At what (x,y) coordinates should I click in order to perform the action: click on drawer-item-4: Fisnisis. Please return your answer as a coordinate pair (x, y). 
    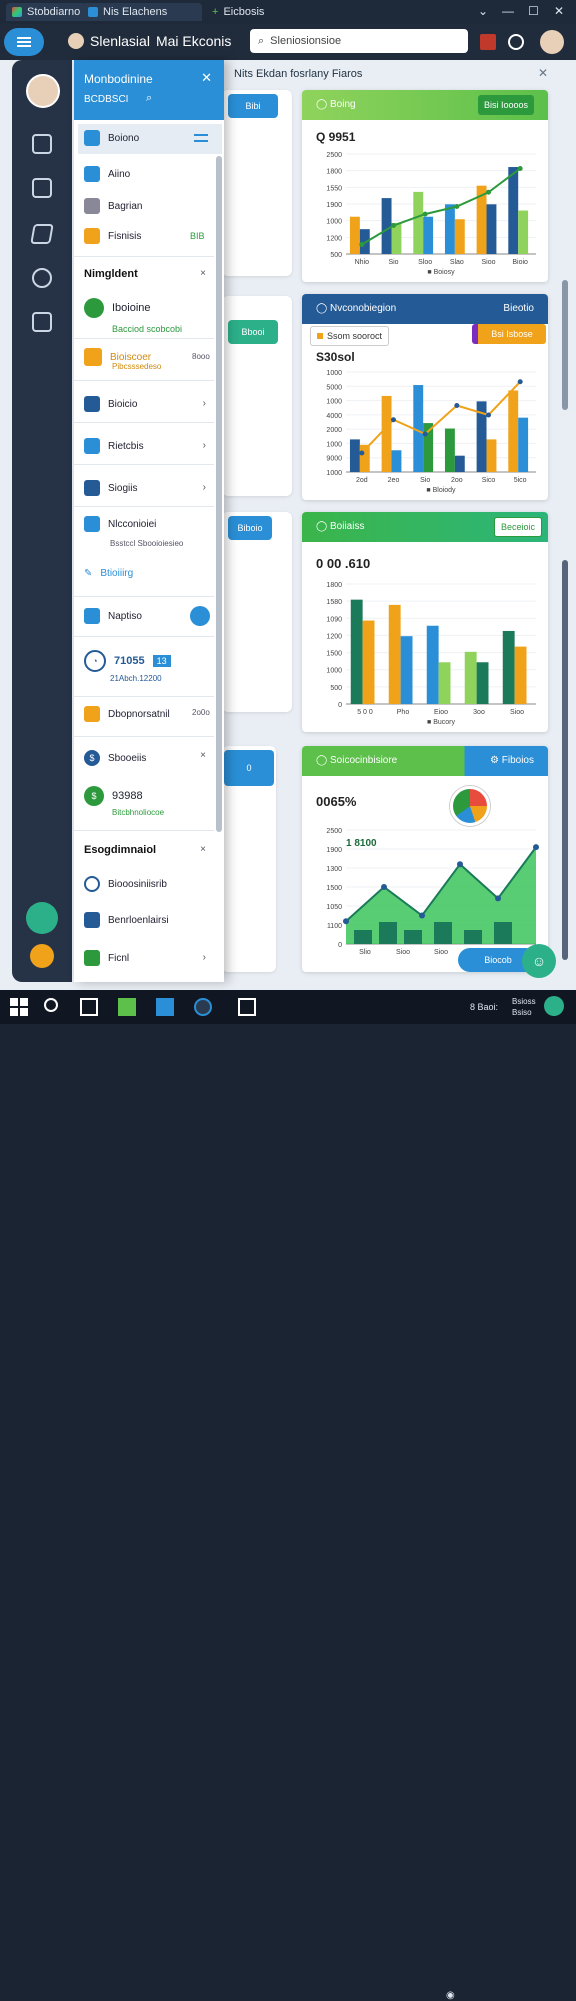
    Looking at the image, I should click on (112, 236).